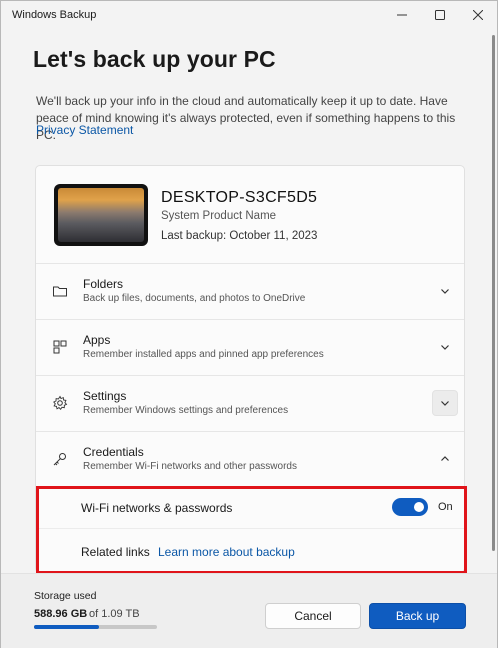  I want to click on close-icon, so click(478, 15).